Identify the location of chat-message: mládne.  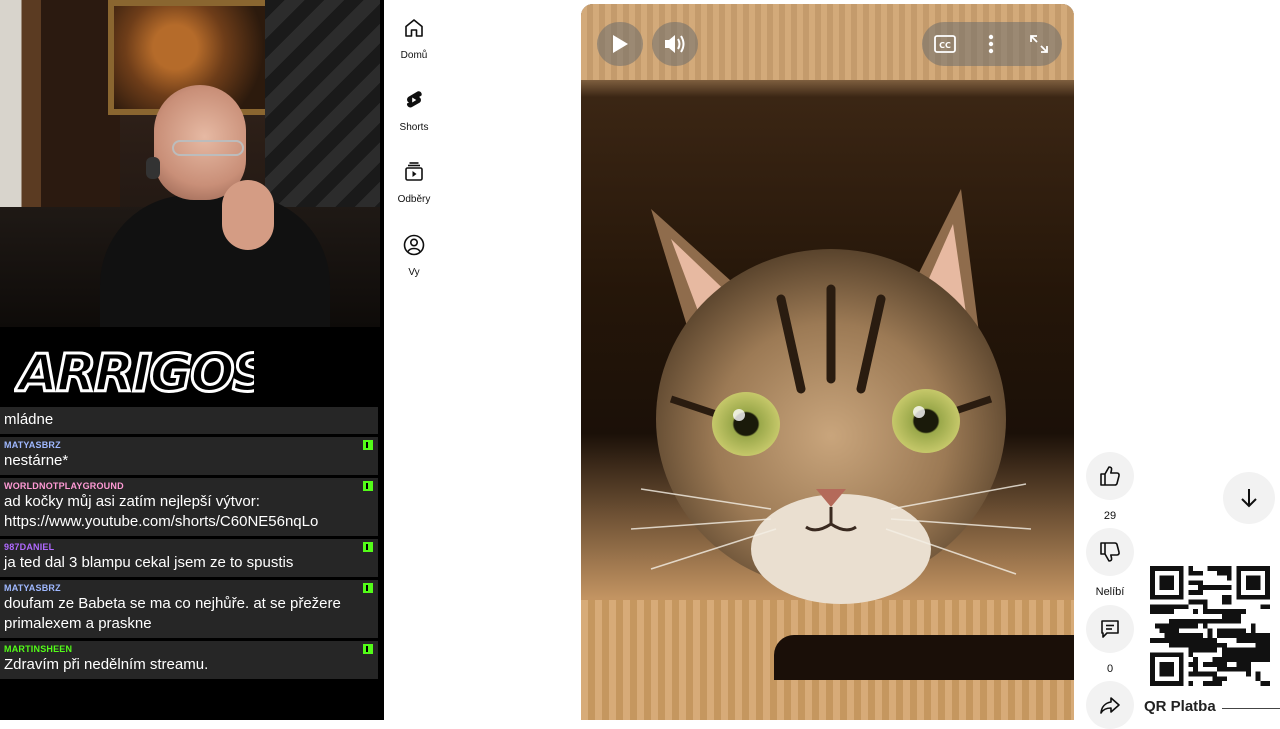
(189, 420).